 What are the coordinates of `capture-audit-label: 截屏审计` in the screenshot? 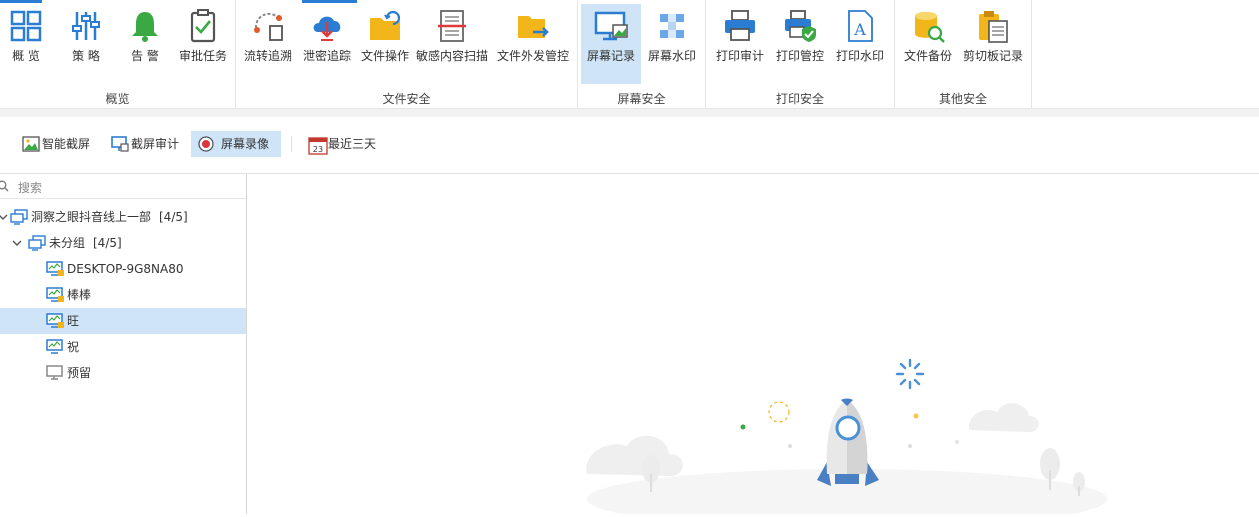 It's located at (155, 144).